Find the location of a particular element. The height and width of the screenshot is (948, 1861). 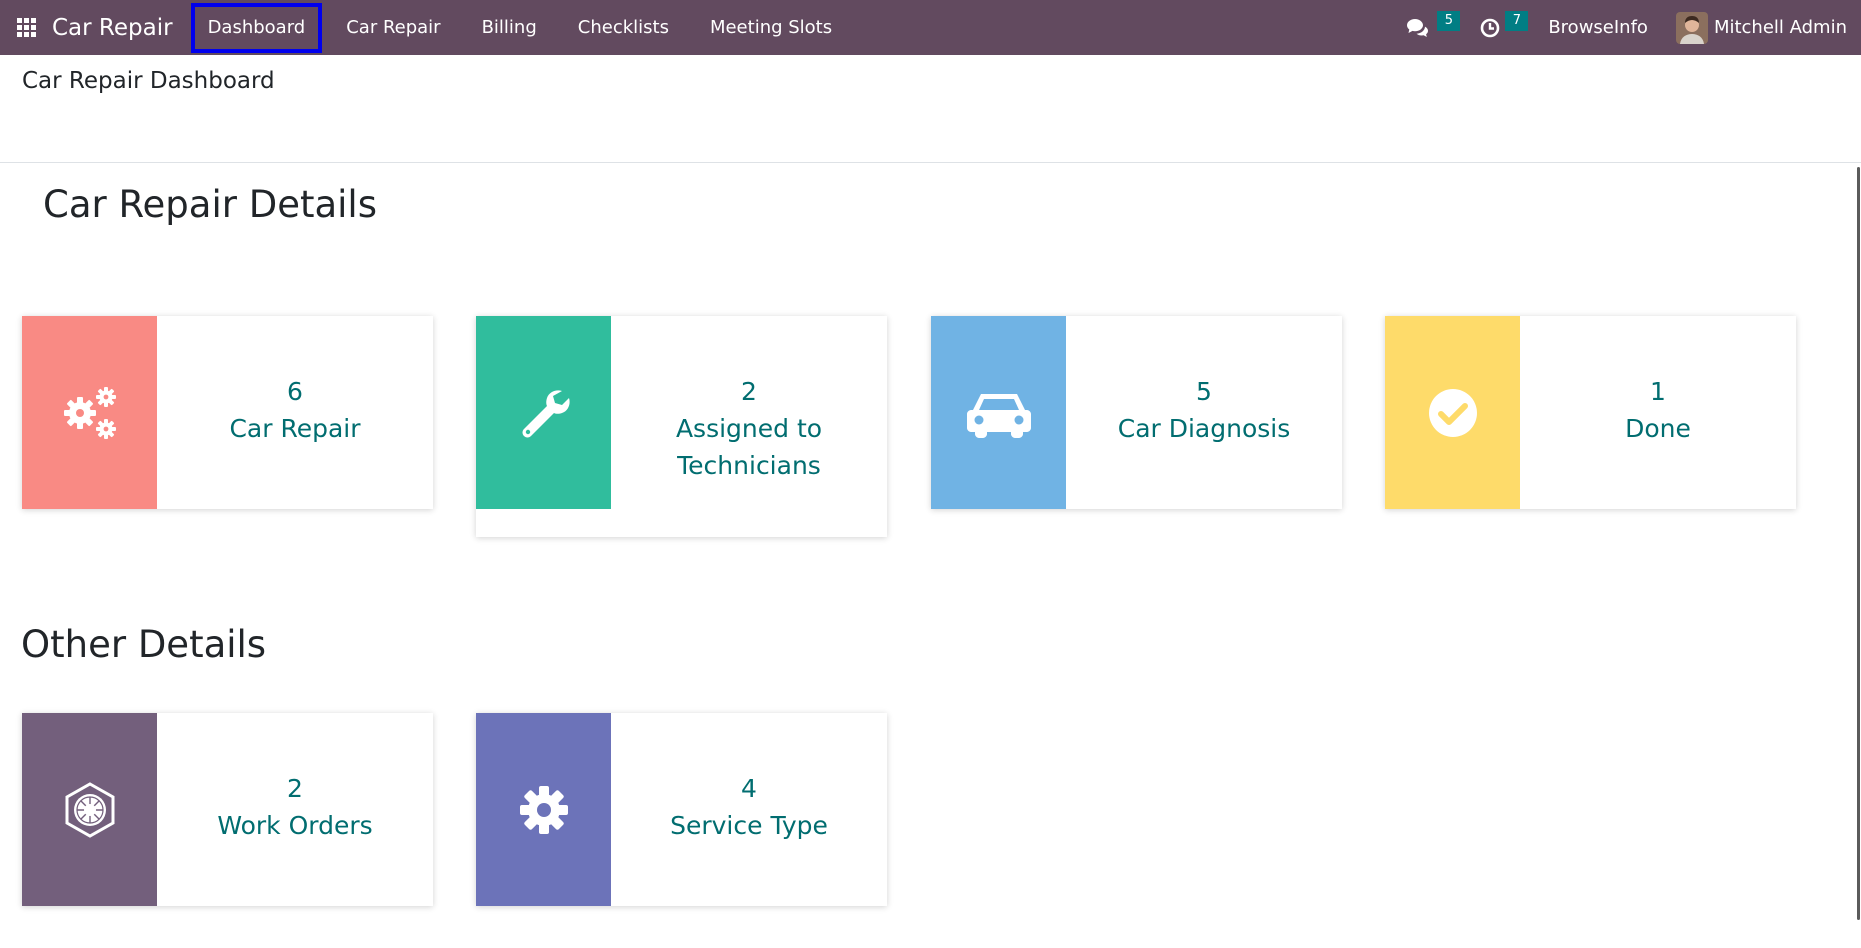

tile-body: 1 Done is located at coordinates (1658, 412).